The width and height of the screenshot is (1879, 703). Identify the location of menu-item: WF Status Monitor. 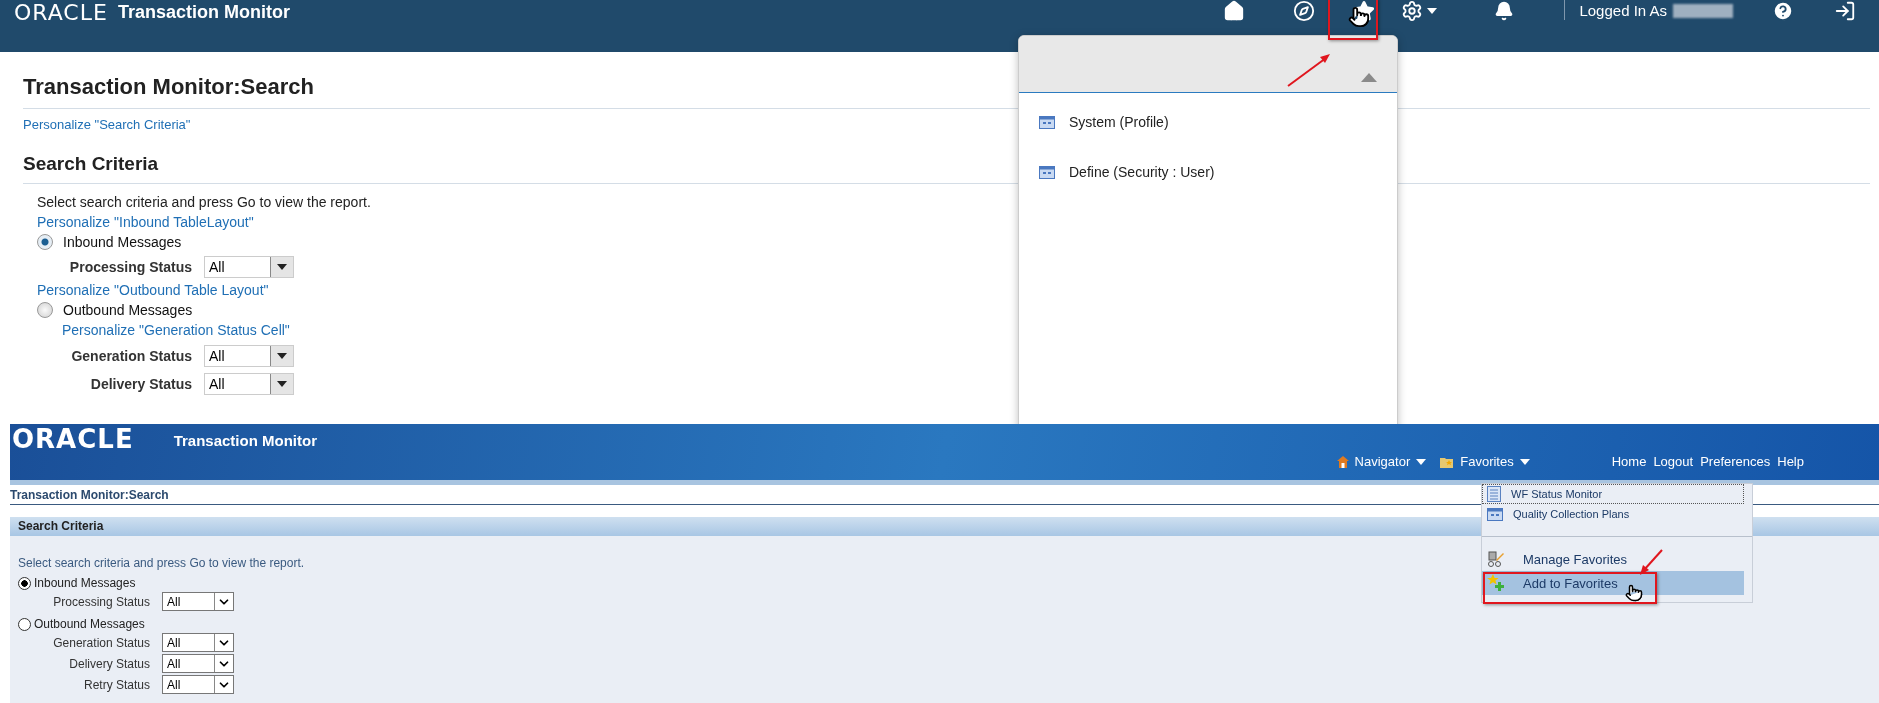
(1613, 494).